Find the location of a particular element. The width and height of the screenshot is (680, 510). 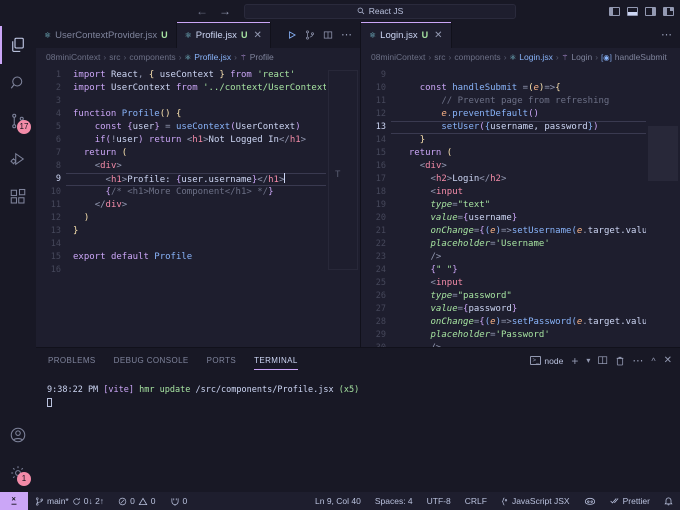

breadcrumb-item: Login.jsx is located at coordinates (536, 57).